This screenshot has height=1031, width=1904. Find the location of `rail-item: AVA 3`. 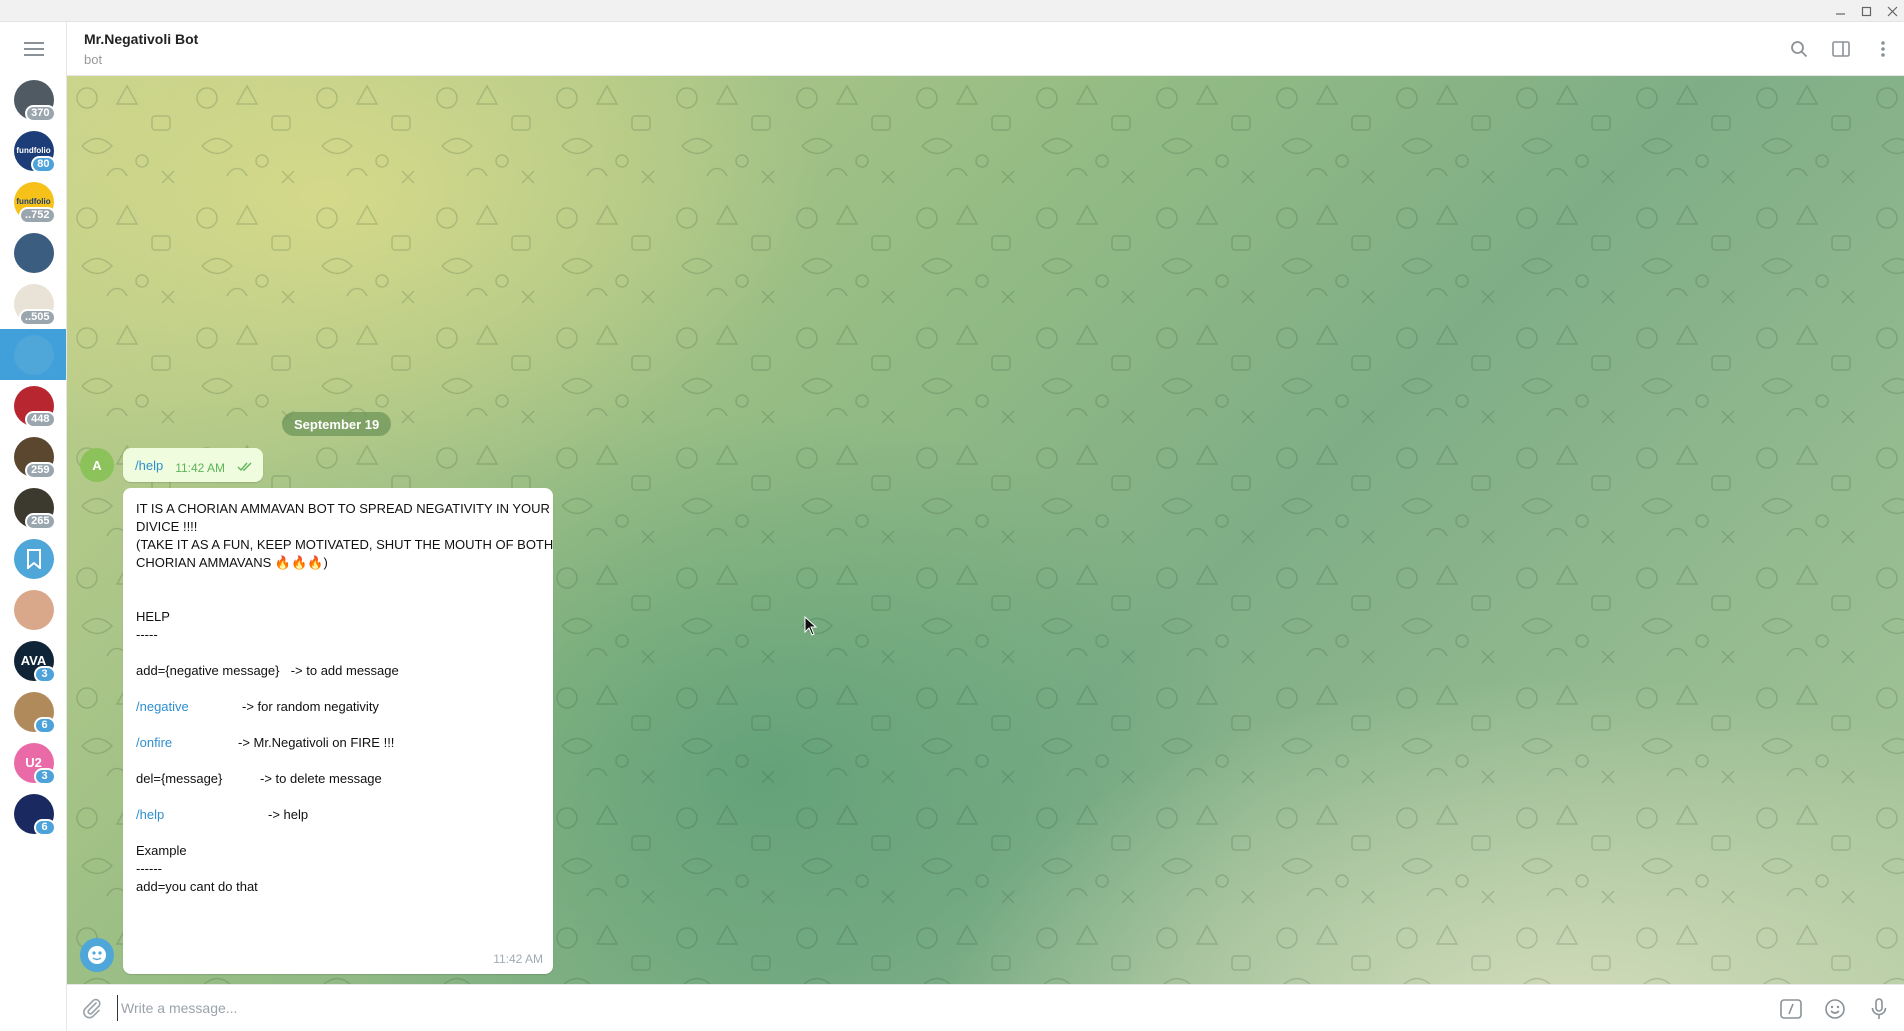

rail-item: AVA 3 is located at coordinates (33, 660).